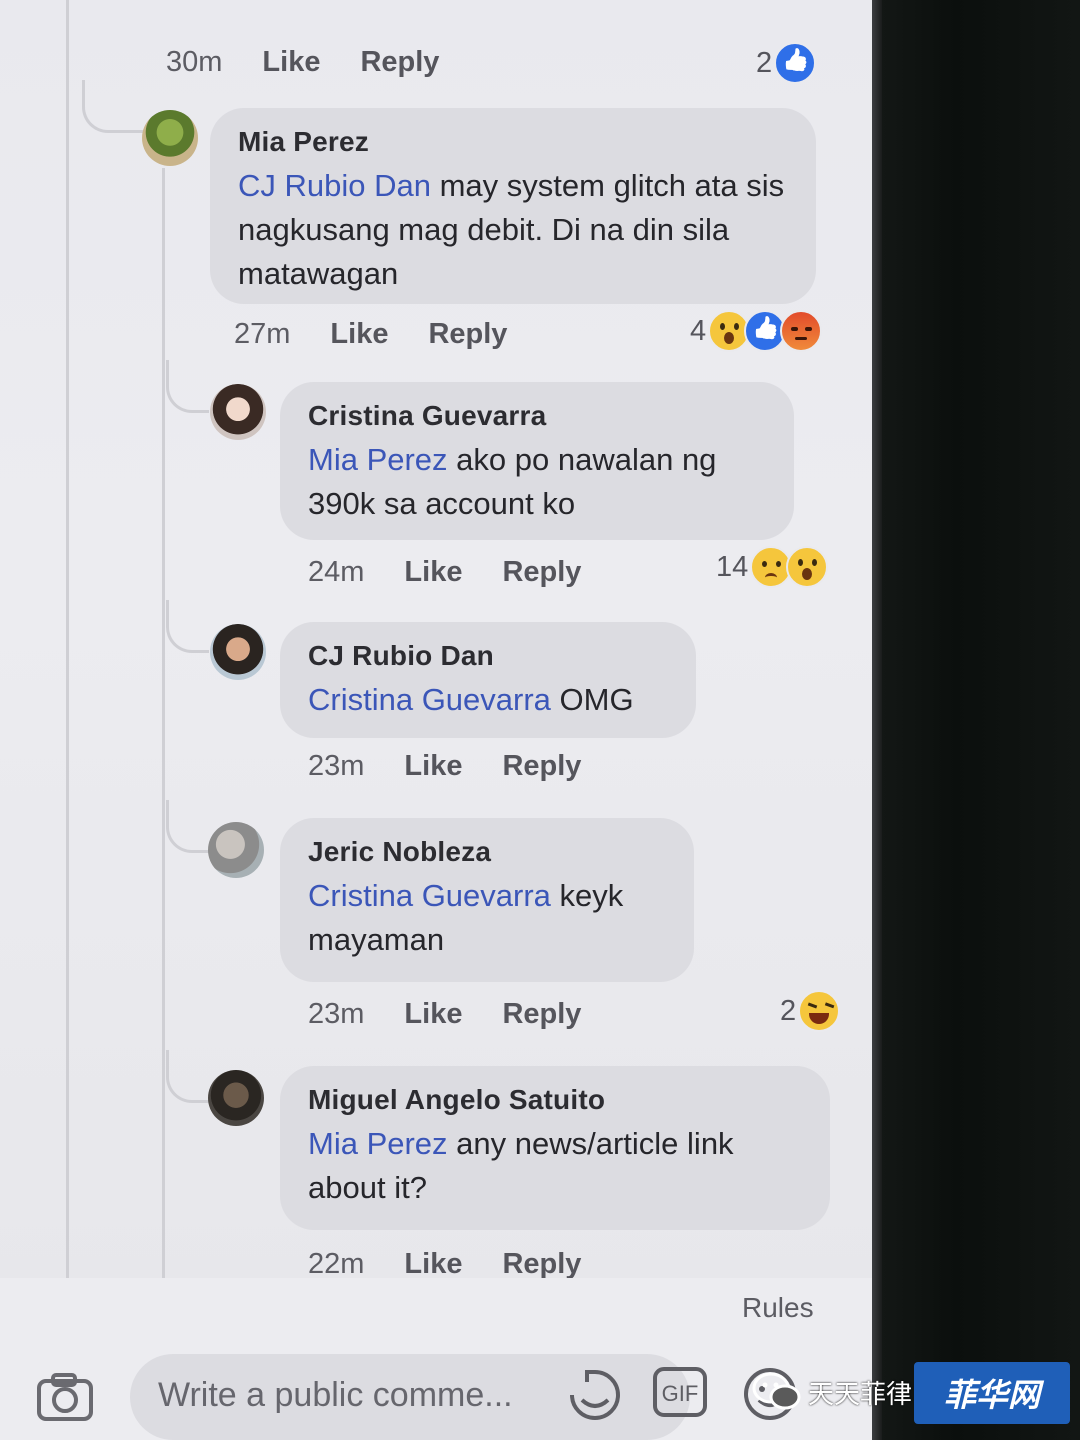 Image resolution: width=1080 pixels, height=1440 pixels. I want to click on reaction-summary: 14, so click(772, 567).